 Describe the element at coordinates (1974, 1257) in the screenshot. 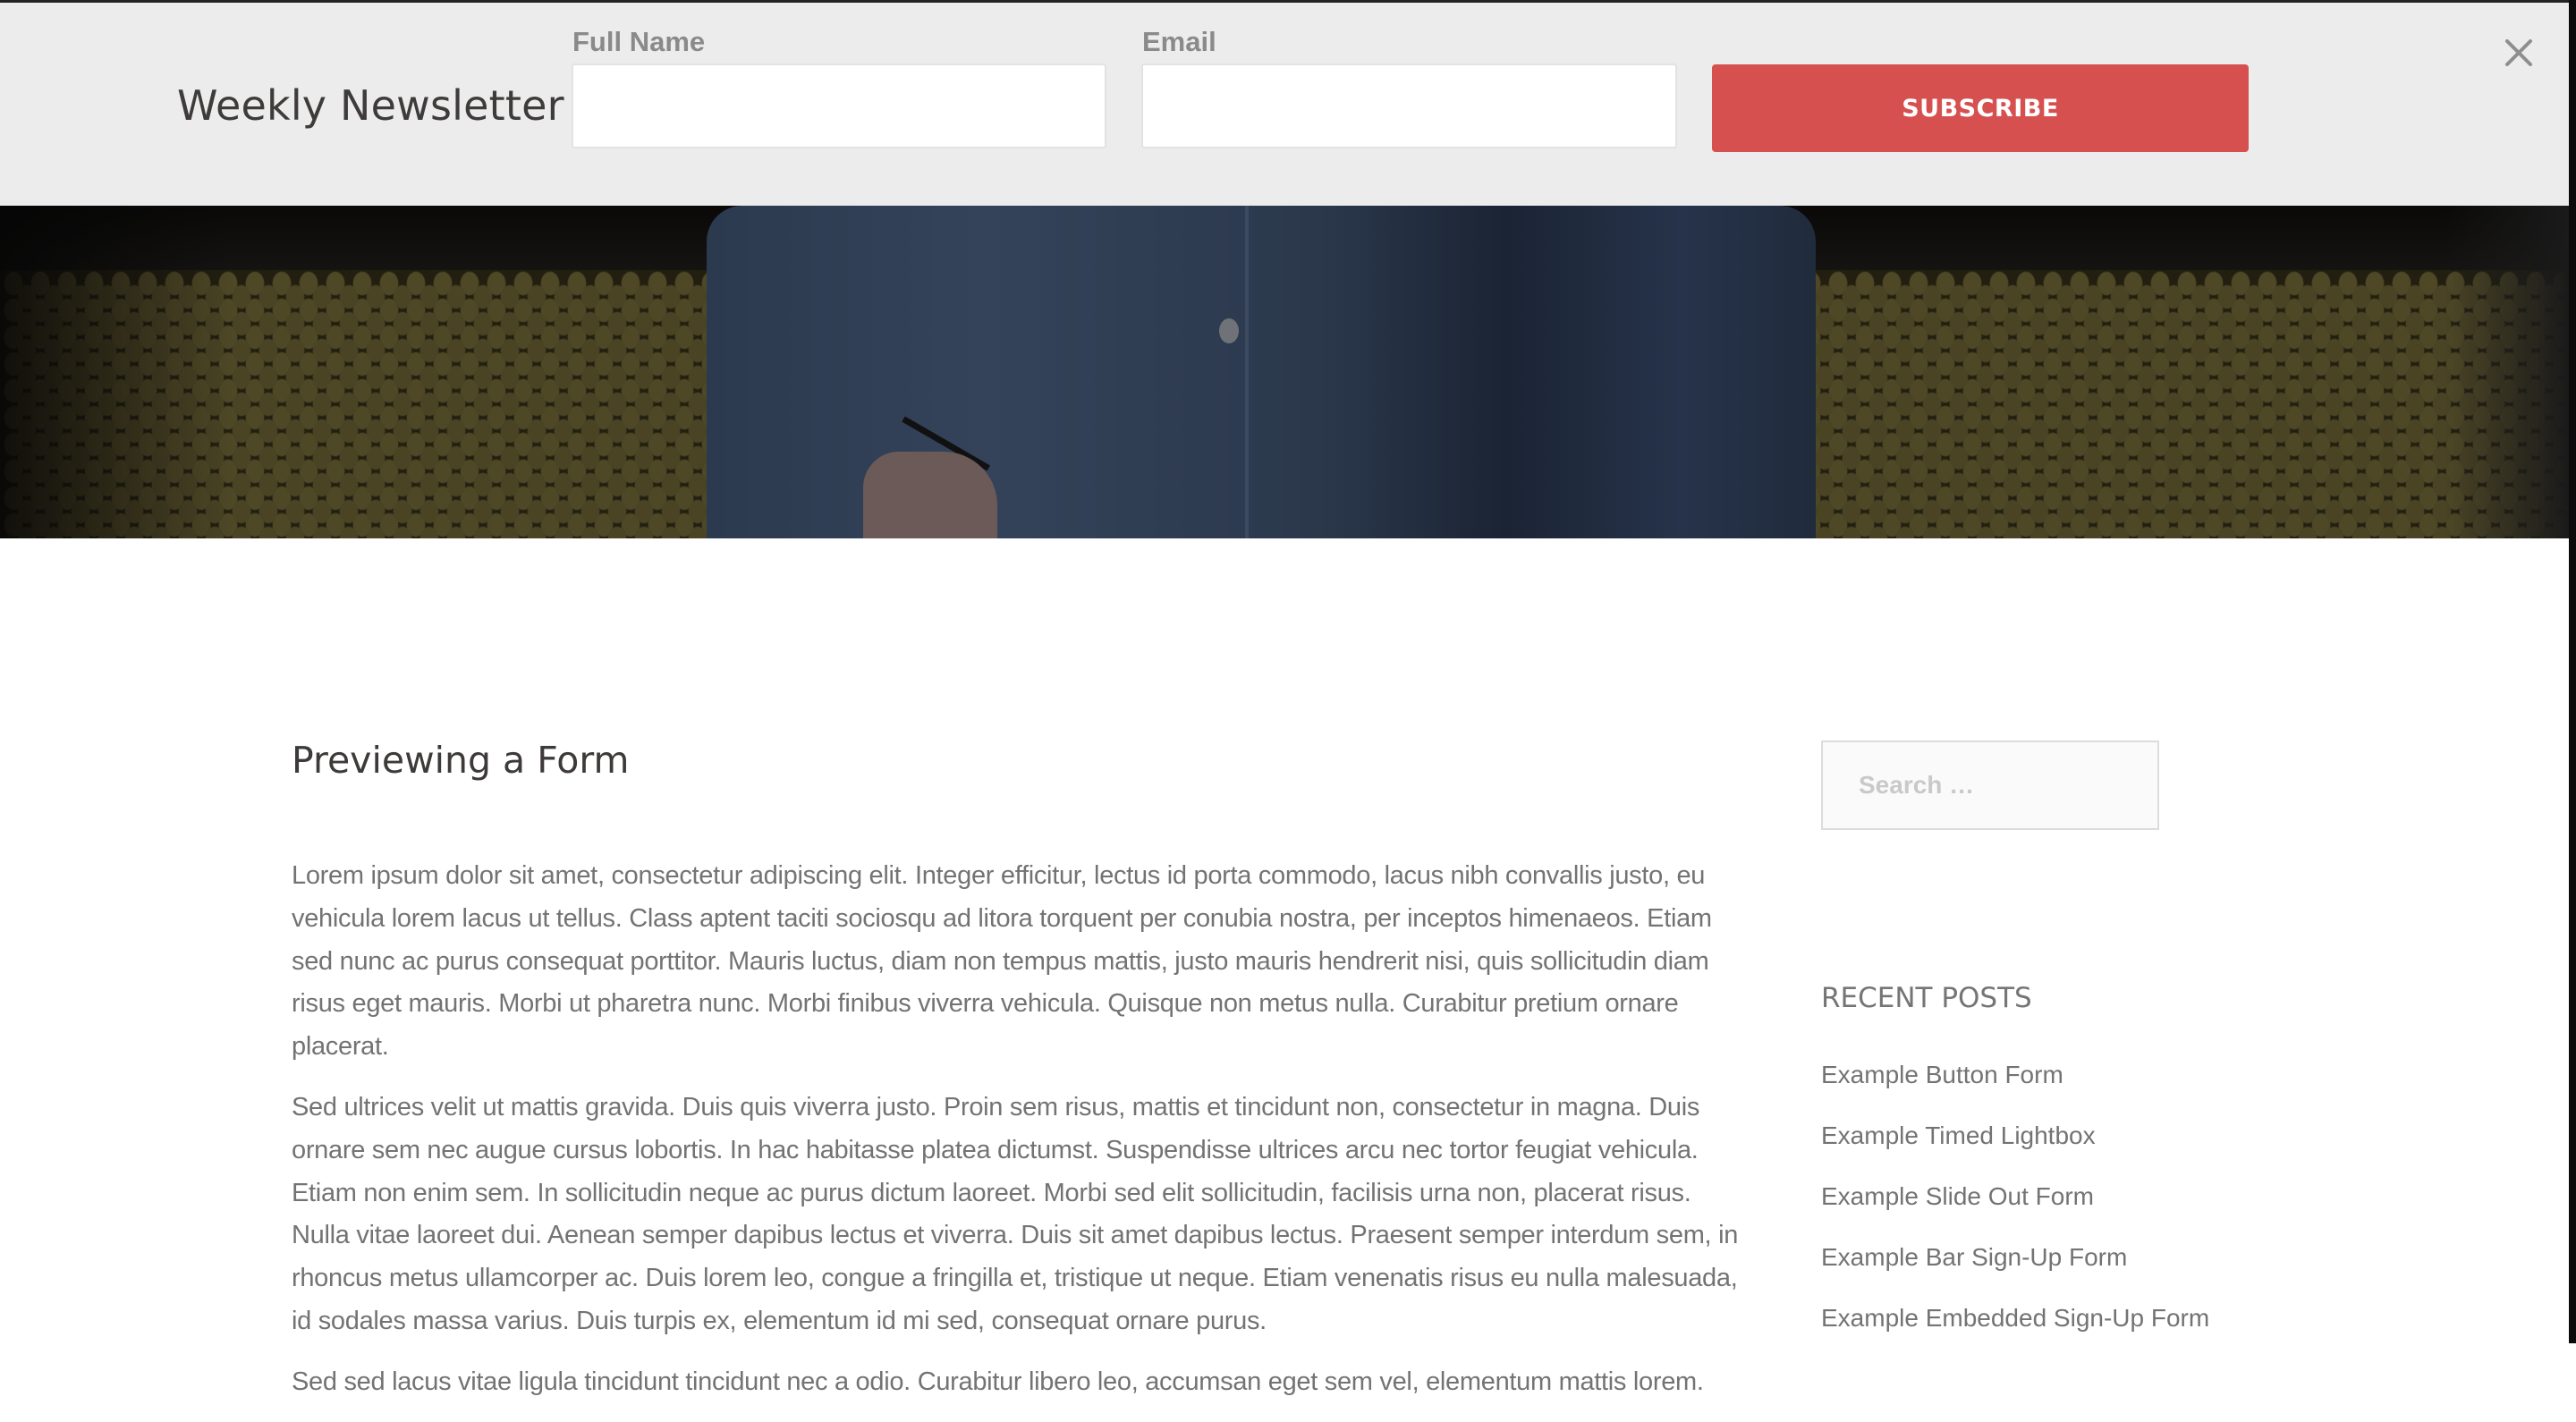

I see `recent-post-link: Example Bar Sign-Up Form` at that location.